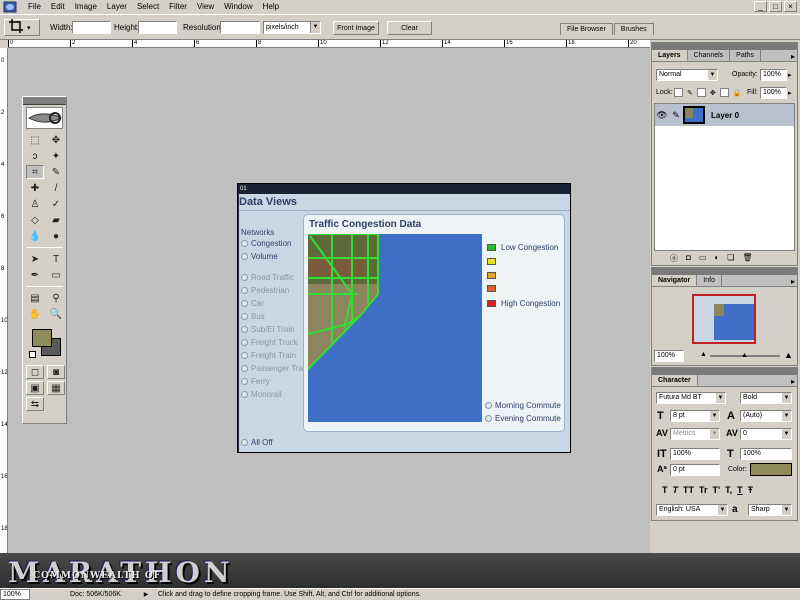 This screenshot has width=800, height=600. I want to click on tab-channels: Channels, so click(709, 55).